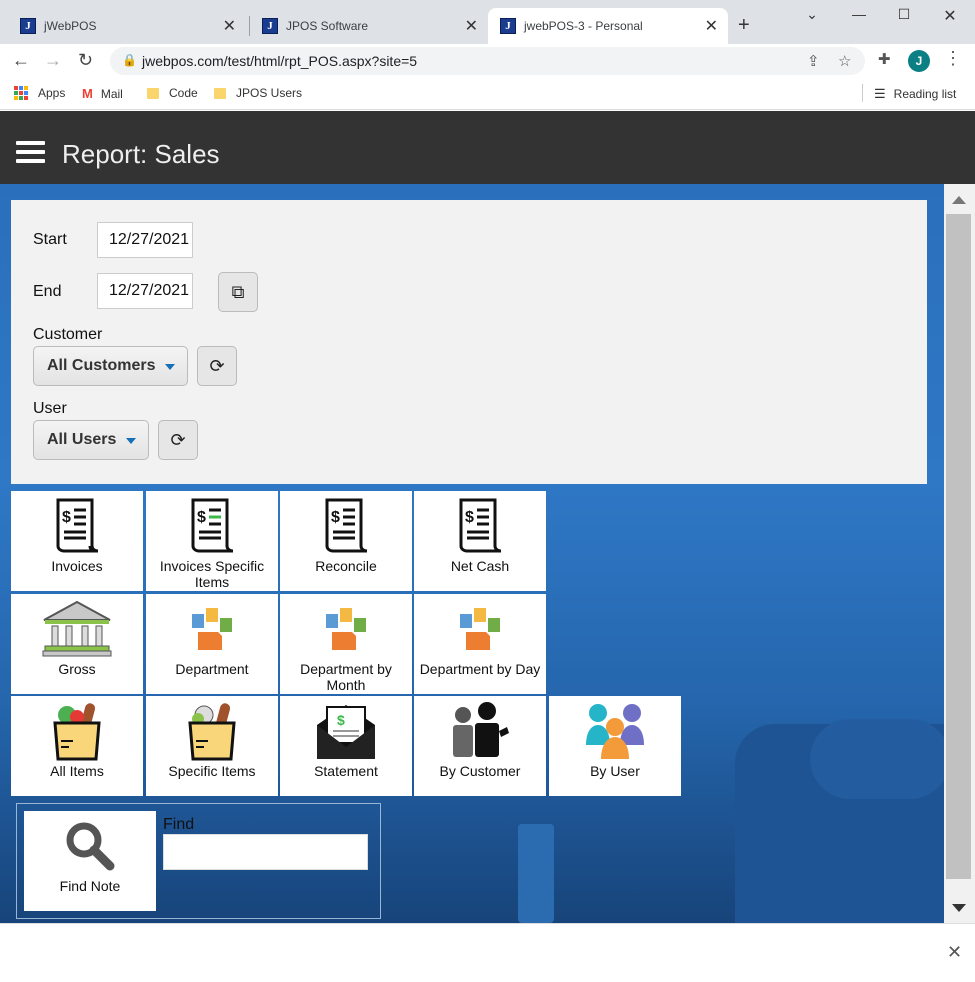  I want to click on department-by-day-tile: Department by Day, so click(480, 644).